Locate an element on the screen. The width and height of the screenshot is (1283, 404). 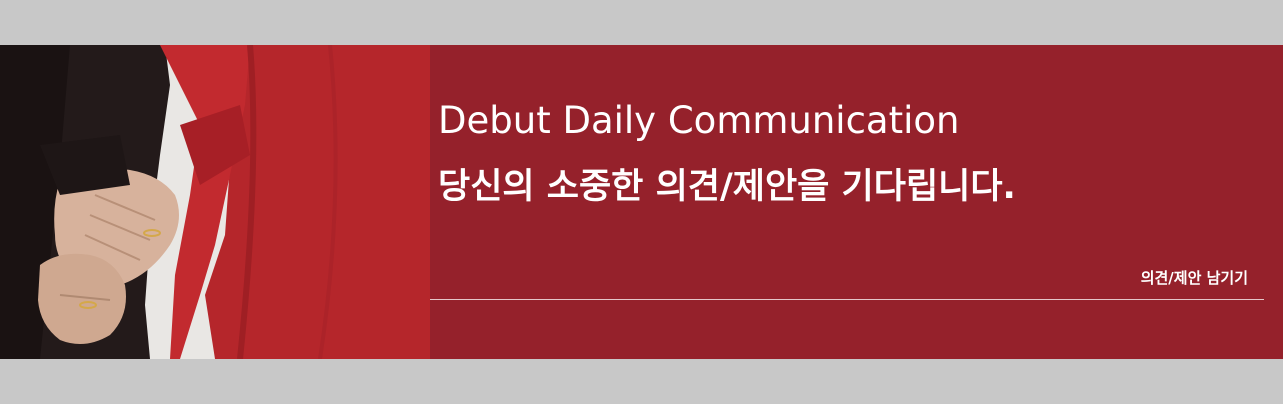
leave-feedback-link: 의견/제안 남기기 is located at coordinates (1194, 277).